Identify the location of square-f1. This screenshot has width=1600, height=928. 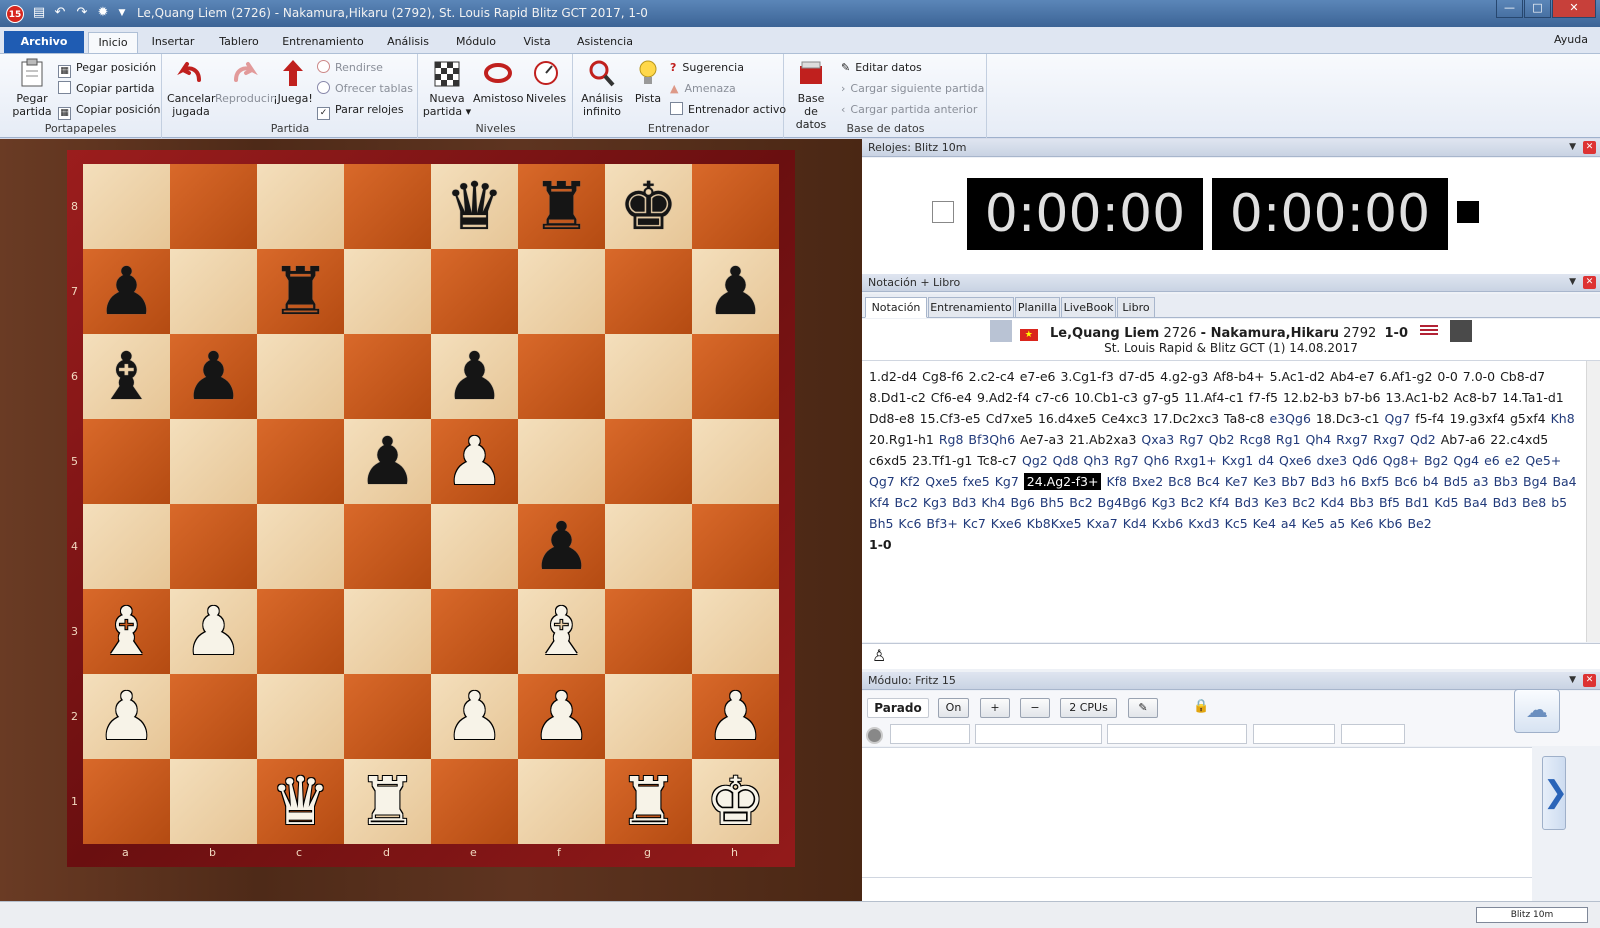
(561, 801).